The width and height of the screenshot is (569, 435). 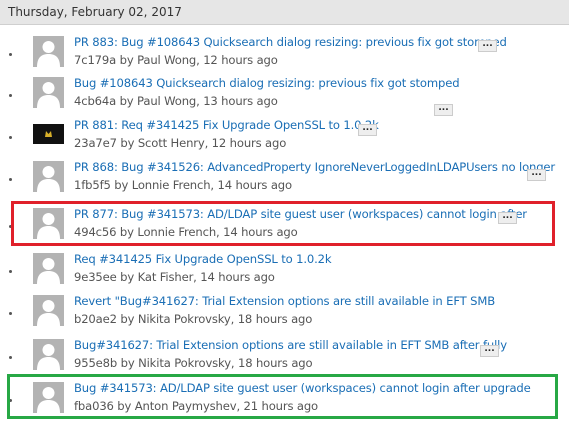 I want to click on commit-meta: 955e8b by Nikita Pokrovsky, 18 hours ago, so click(x=193, y=363).